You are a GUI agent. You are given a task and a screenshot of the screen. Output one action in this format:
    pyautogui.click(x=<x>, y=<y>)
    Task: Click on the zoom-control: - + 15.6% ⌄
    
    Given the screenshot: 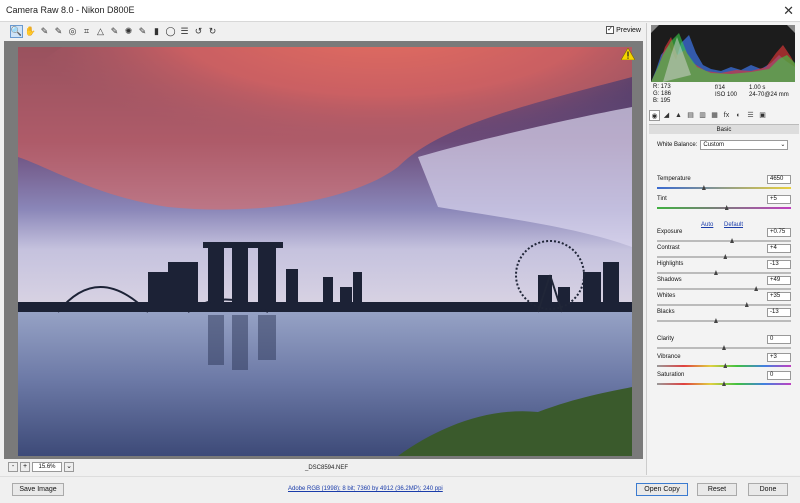 What is the action you would take?
    pyautogui.click(x=41, y=467)
    